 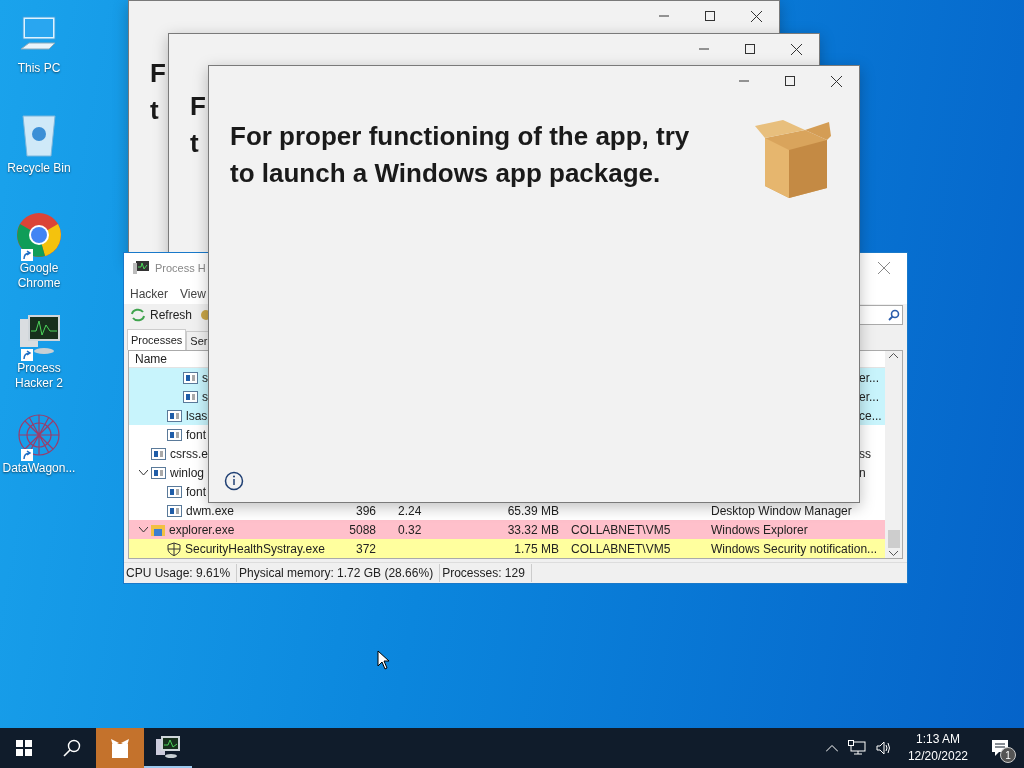 What do you see at coordinates (864, 453) in the screenshot?
I see `table-cell-text: ss` at bounding box center [864, 453].